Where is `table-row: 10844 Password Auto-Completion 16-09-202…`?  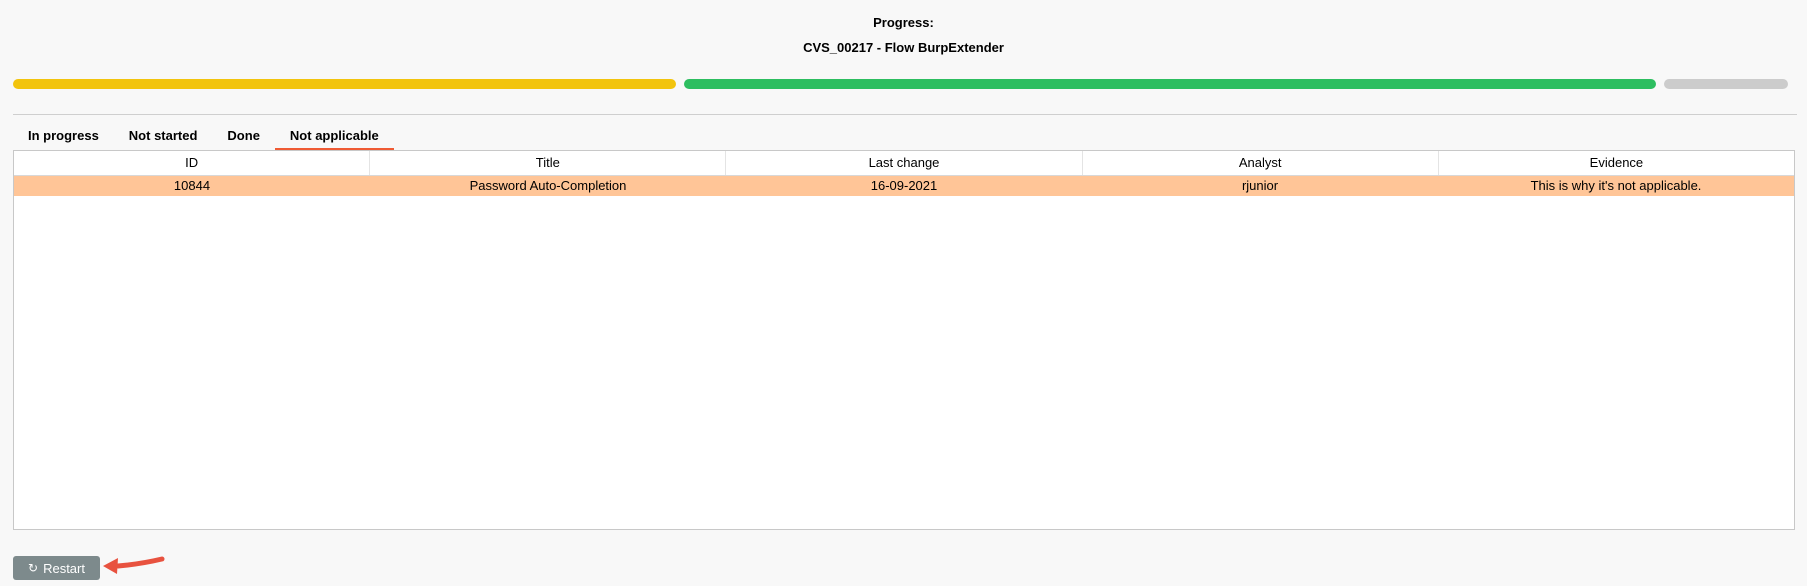 table-row: 10844 Password Auto-Completion 16-09-202… is located at coordinates (904, 186).